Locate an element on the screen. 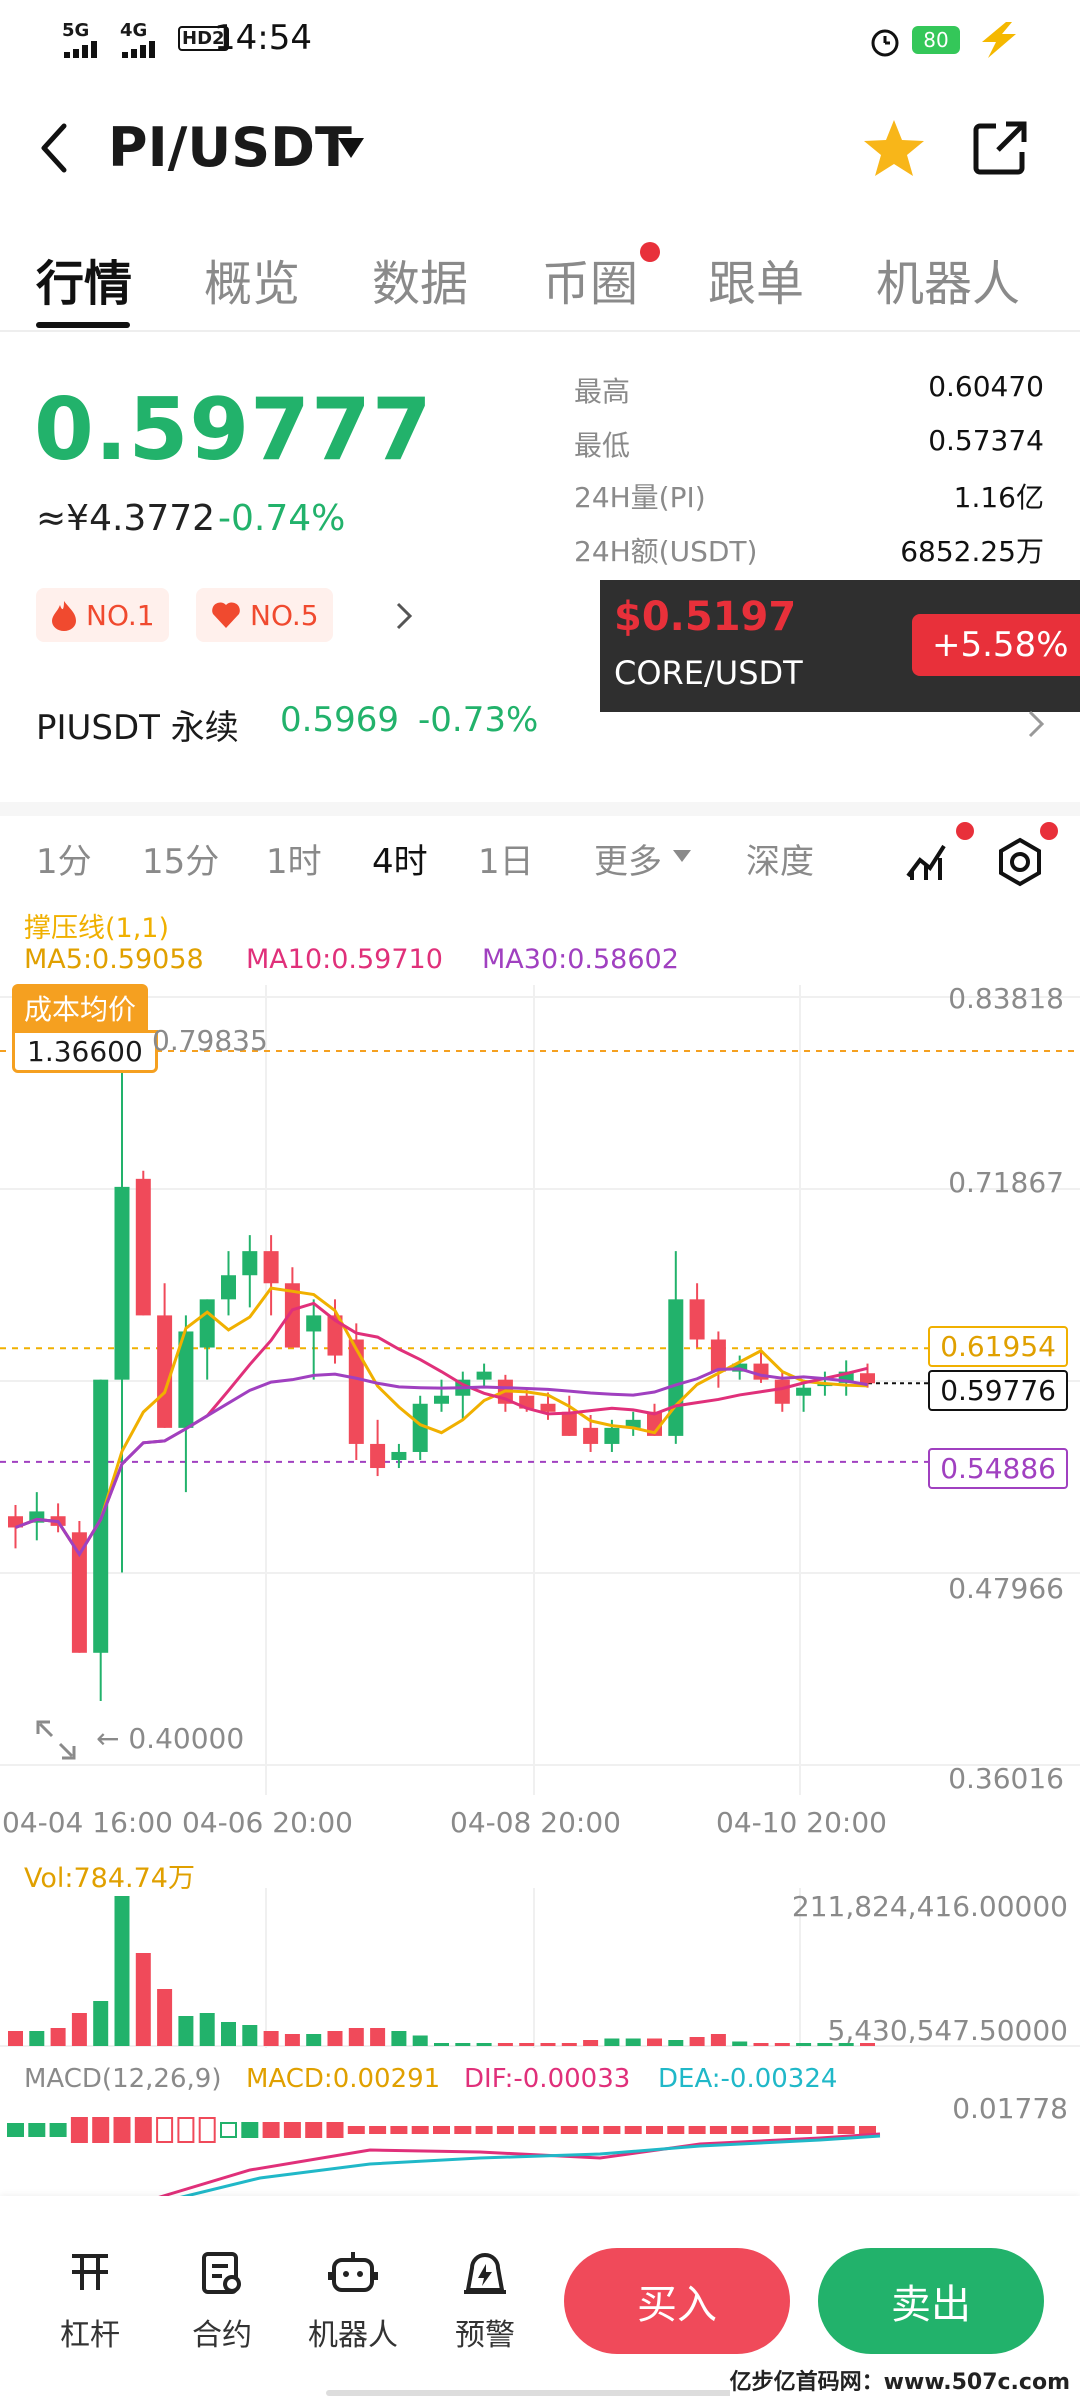 The width and height of the screenshot is (1080, 2400). tab-data: 数据 is located at coordinates (420, 279).